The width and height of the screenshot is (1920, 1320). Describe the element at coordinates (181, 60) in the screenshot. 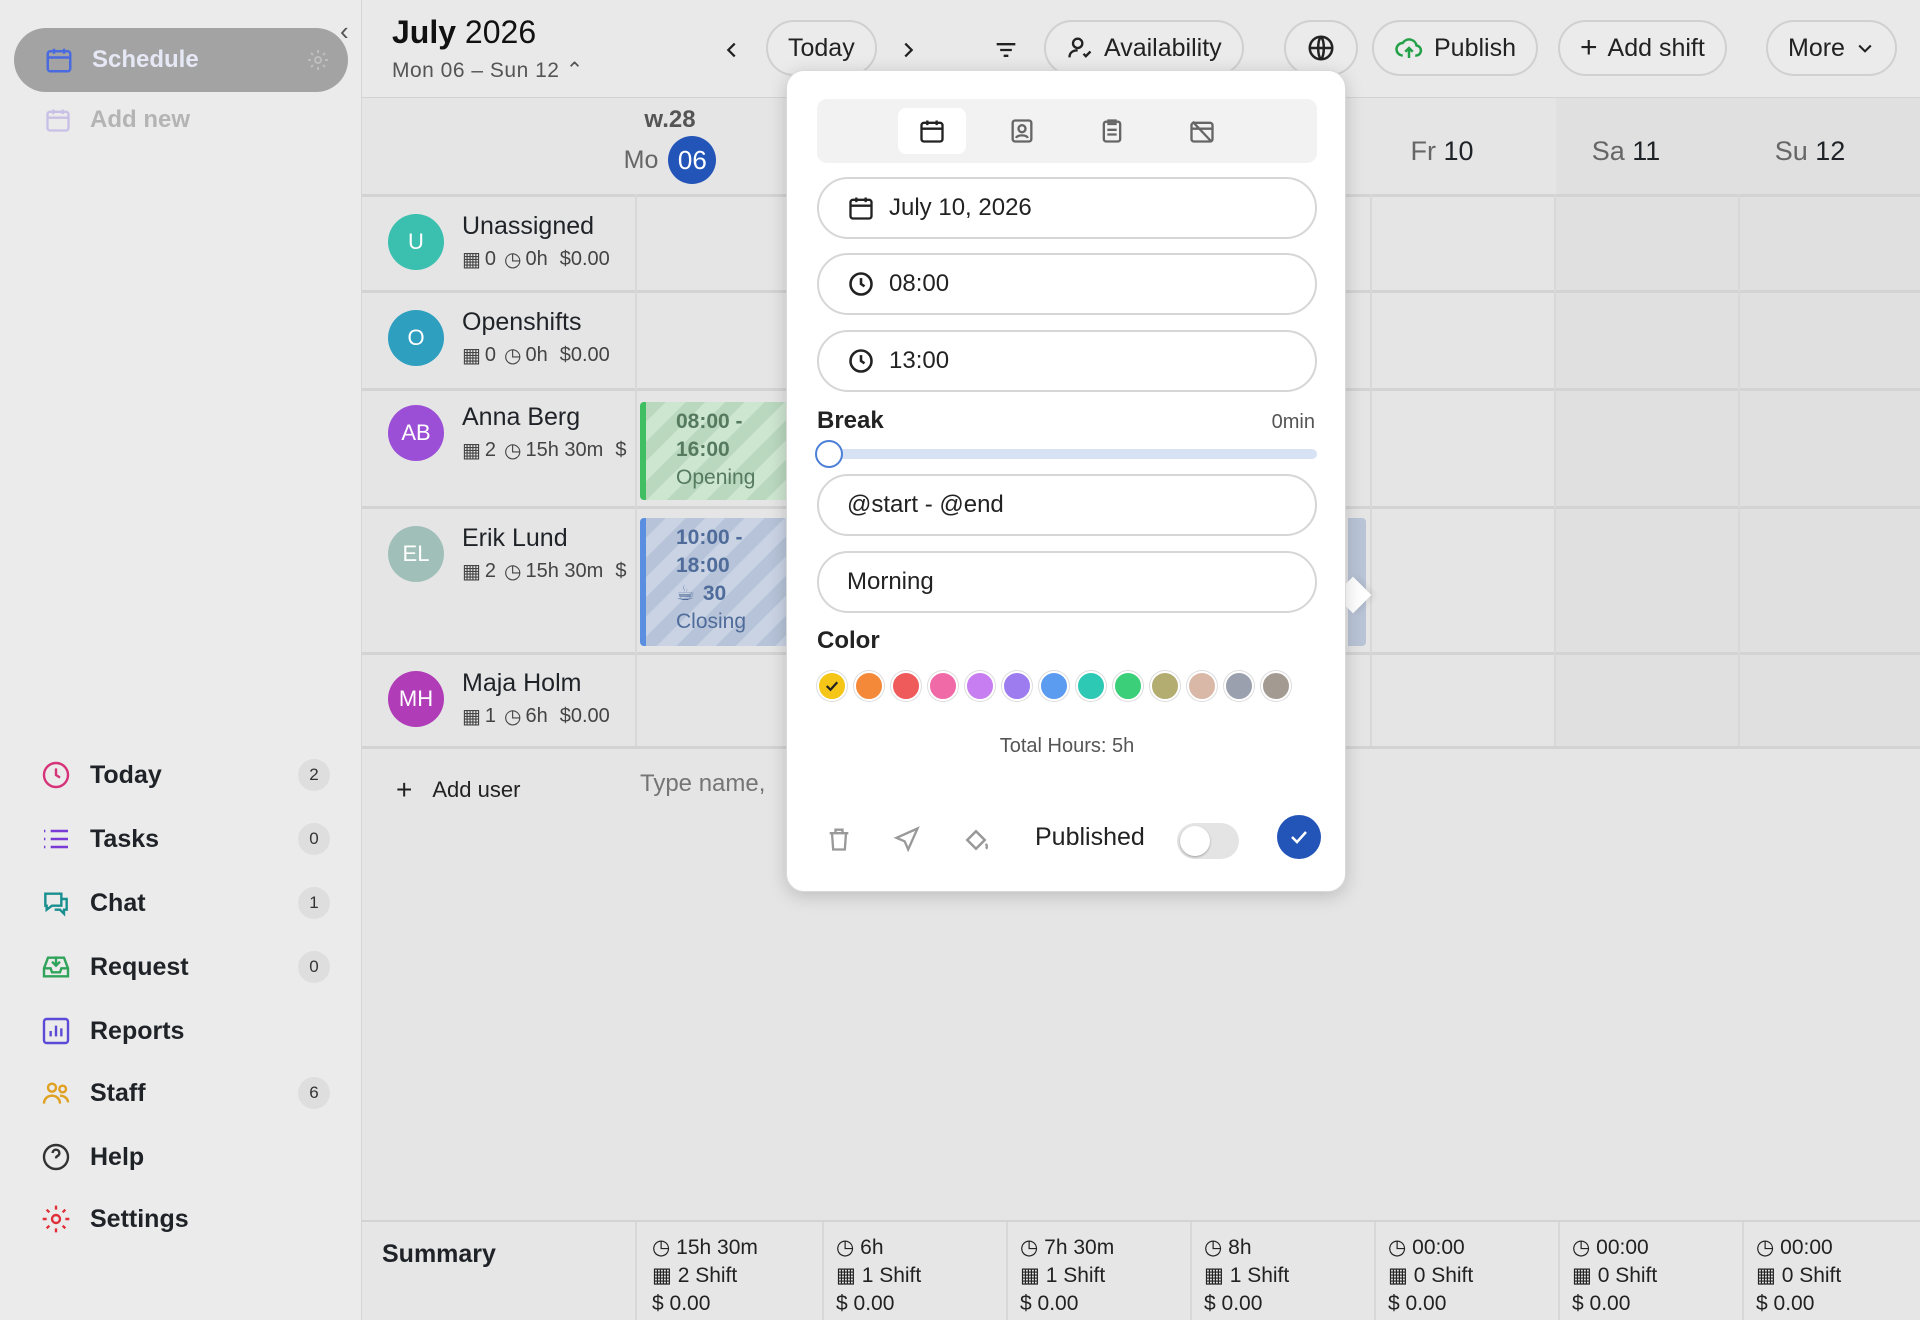

I see `sidebar-item-schedule: Schedule` at that location.